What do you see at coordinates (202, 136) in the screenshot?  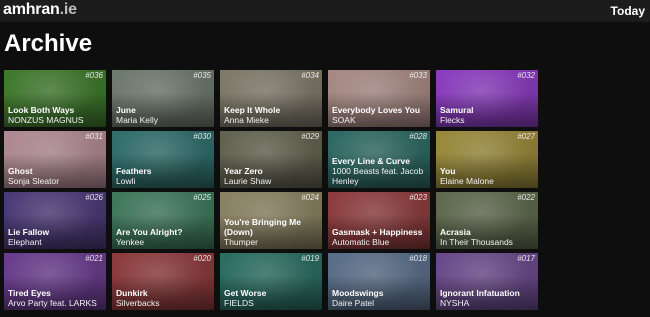 I see `tile-number: #030` at bounding box center [202, 136].